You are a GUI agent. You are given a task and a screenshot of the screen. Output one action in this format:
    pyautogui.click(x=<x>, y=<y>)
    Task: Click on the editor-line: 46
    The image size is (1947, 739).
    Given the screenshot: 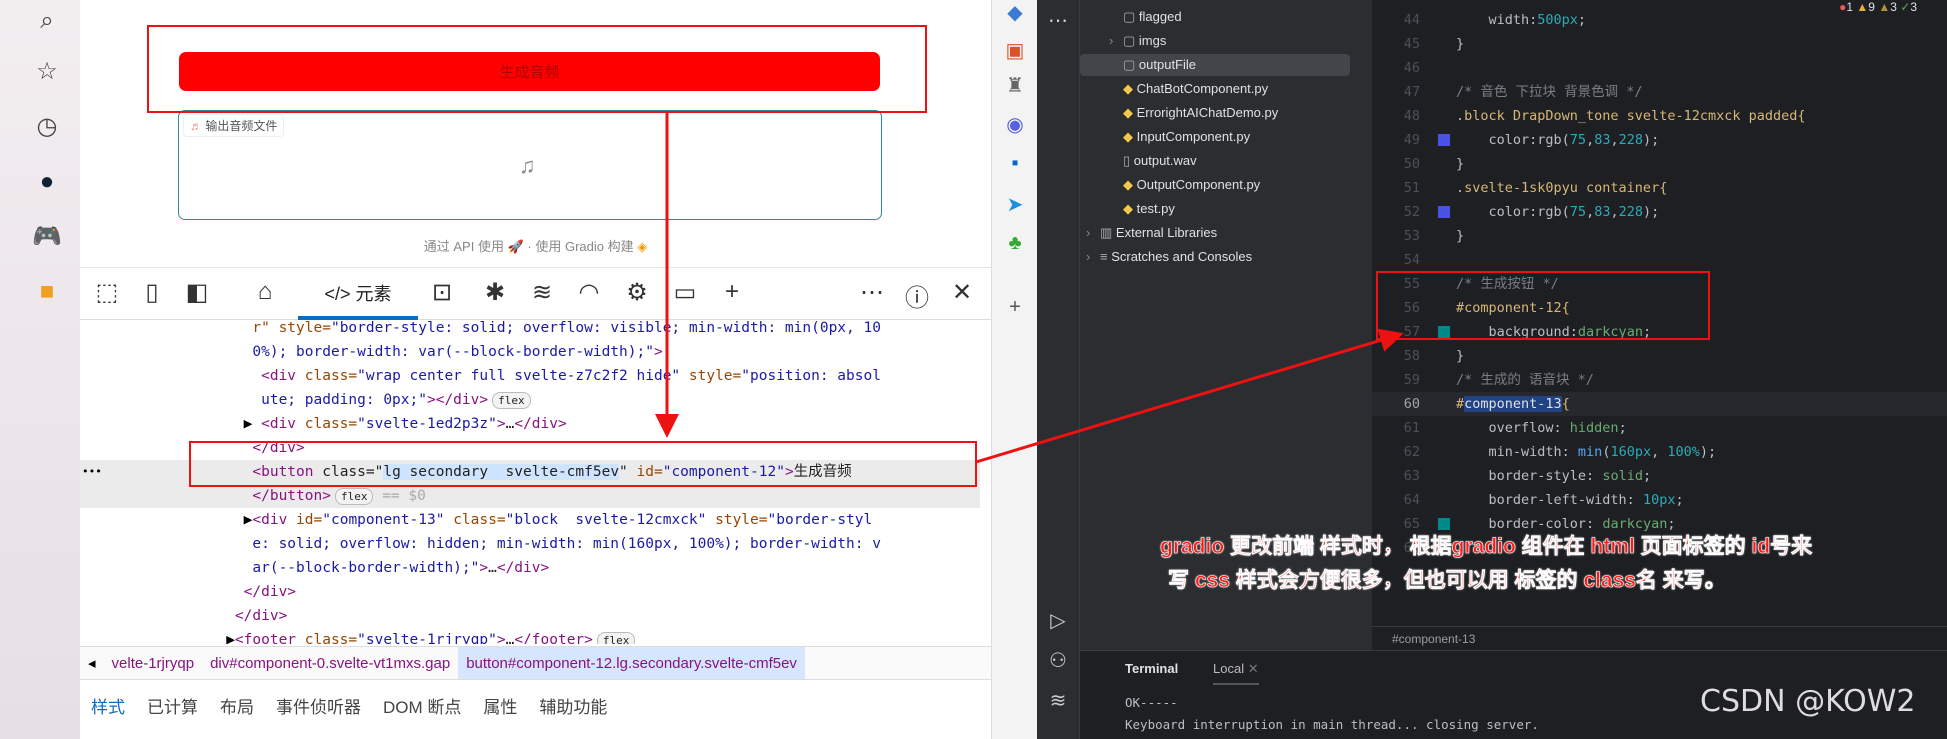 What is the action you would take?
    pyautogui.click(x=1659, y=68)
    